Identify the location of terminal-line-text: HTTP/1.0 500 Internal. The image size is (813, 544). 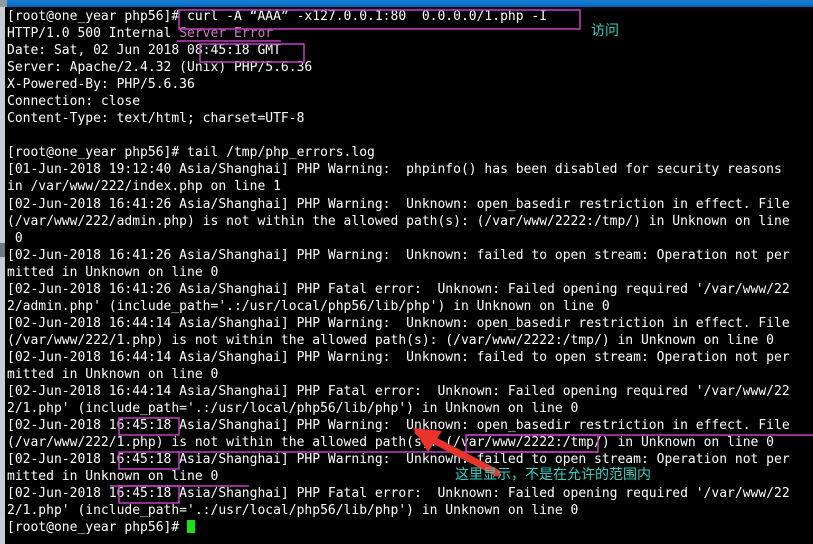
(93, 34).